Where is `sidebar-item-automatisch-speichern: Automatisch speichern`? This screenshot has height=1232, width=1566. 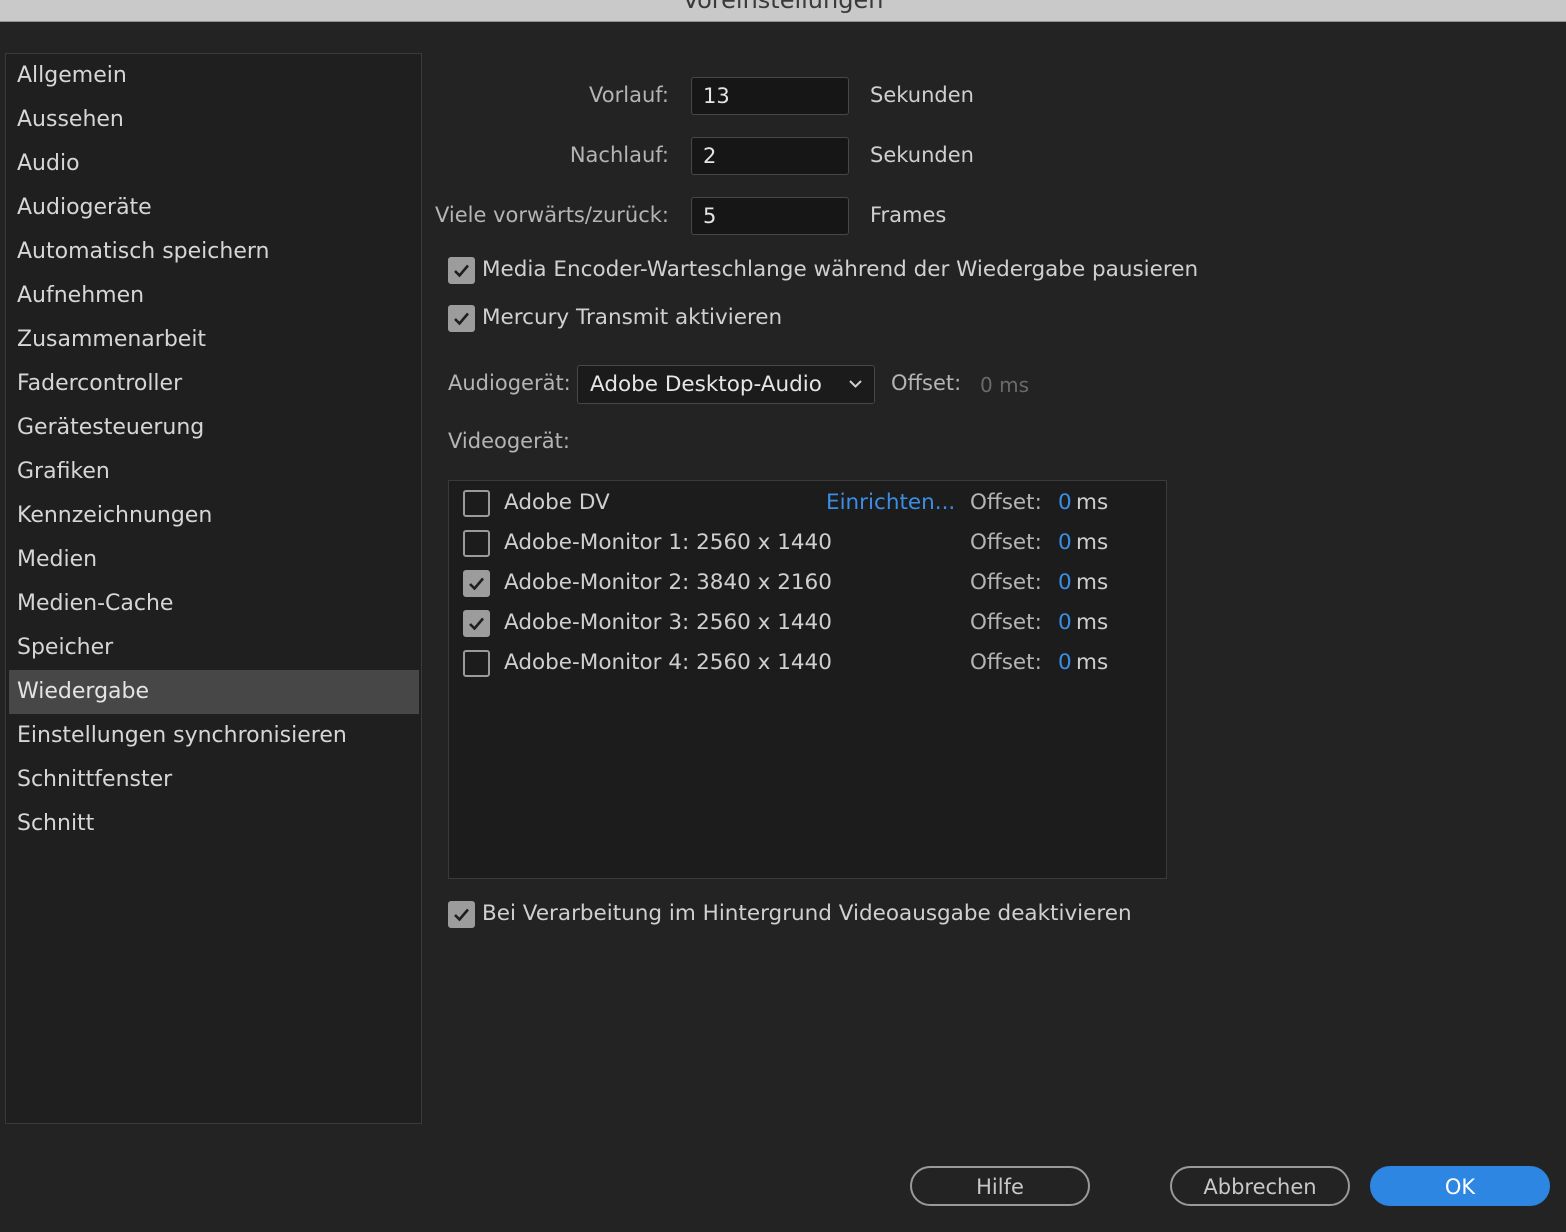 sidebar-item-automatisch-speichern: Automatisch speichern is located at coordinates (214, 252).